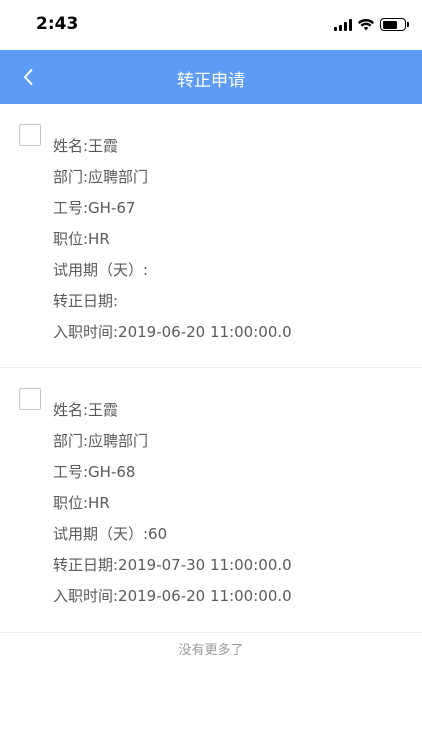 This screenshot has height=750, width=422. What do you see at coordinates (110, 534) in the screenshot?
I see `field-probation-days: 试用期（天）:60` at bounding box center [110, 534].